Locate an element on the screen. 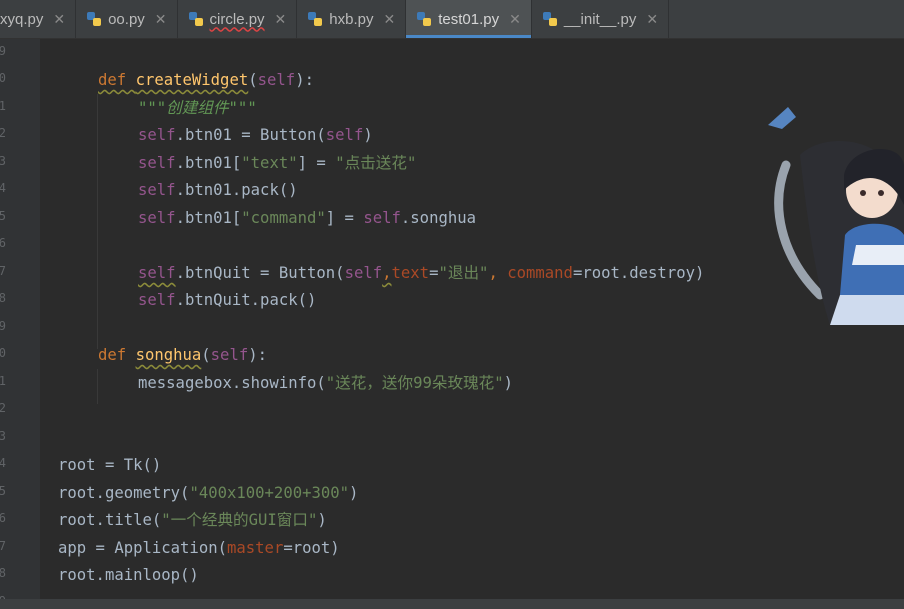  tab-hxb: hxb.py ✕ is located at coordinates (352, 19).